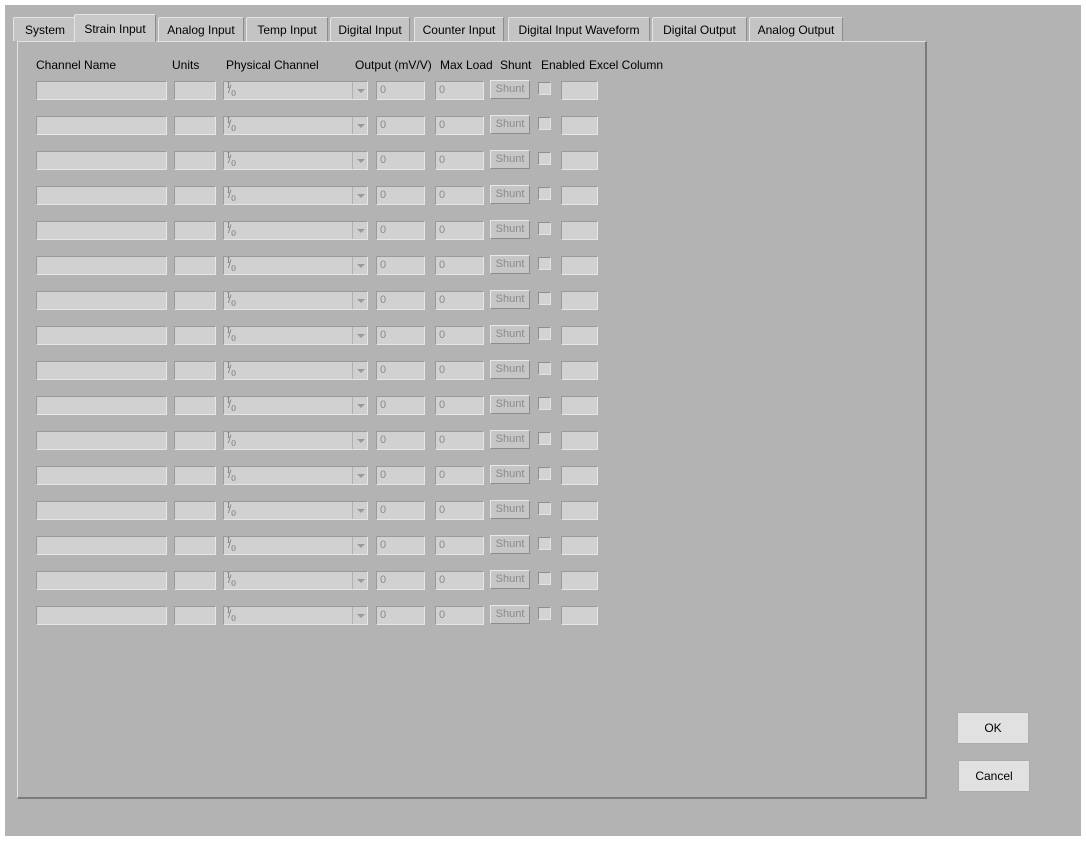 This screenshot has height=841, width=1086. I want to click on tab-strain-input: Strain Input, so click(115, 28).